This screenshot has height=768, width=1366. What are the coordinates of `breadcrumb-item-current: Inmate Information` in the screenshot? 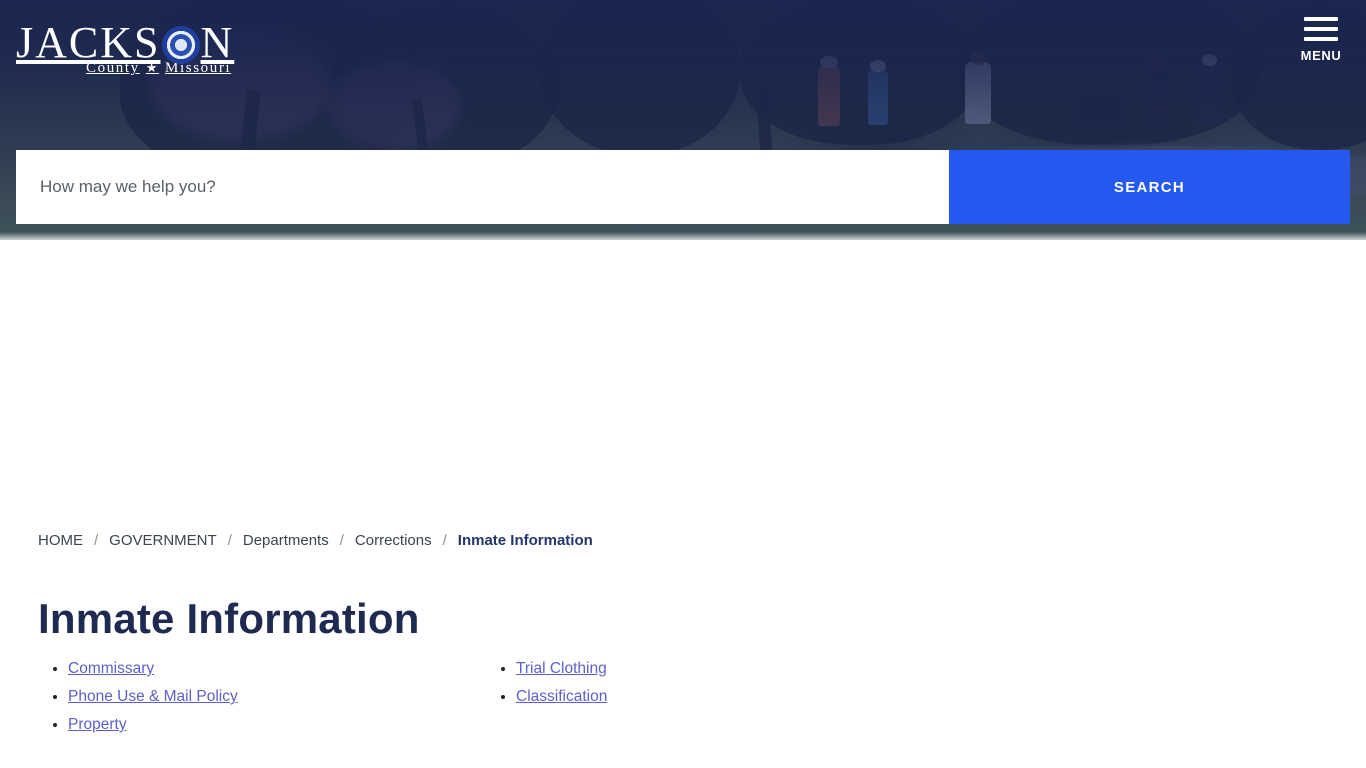 It's located at (525, 540).